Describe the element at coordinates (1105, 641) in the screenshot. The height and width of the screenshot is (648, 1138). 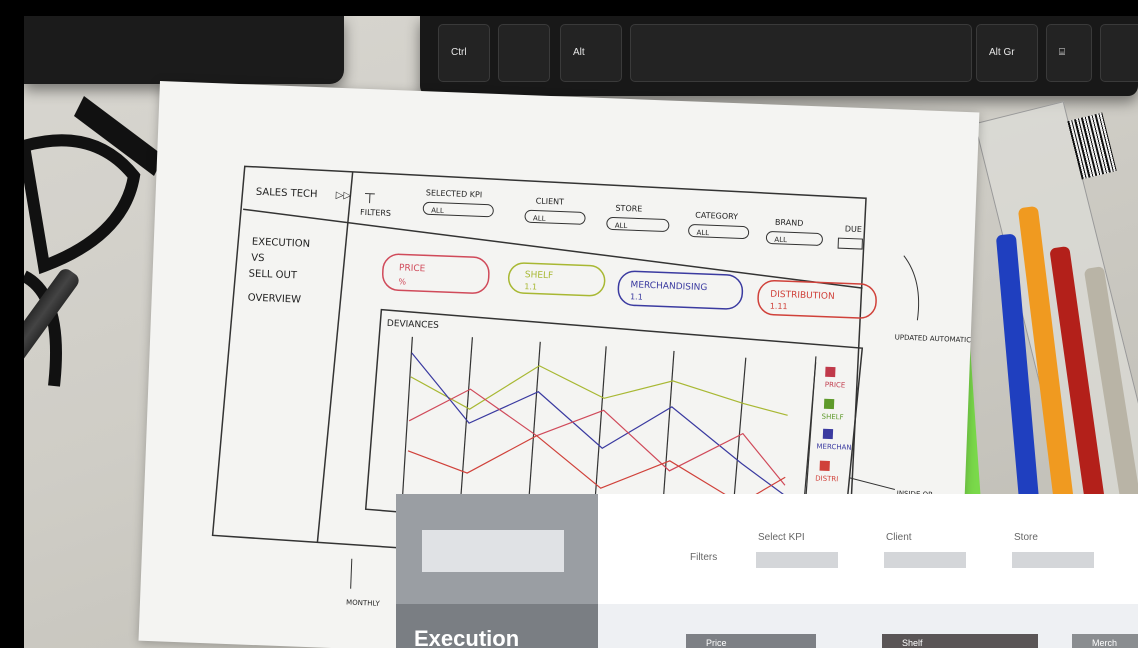
I see `mockup-kpi-card: Merch` at that location.